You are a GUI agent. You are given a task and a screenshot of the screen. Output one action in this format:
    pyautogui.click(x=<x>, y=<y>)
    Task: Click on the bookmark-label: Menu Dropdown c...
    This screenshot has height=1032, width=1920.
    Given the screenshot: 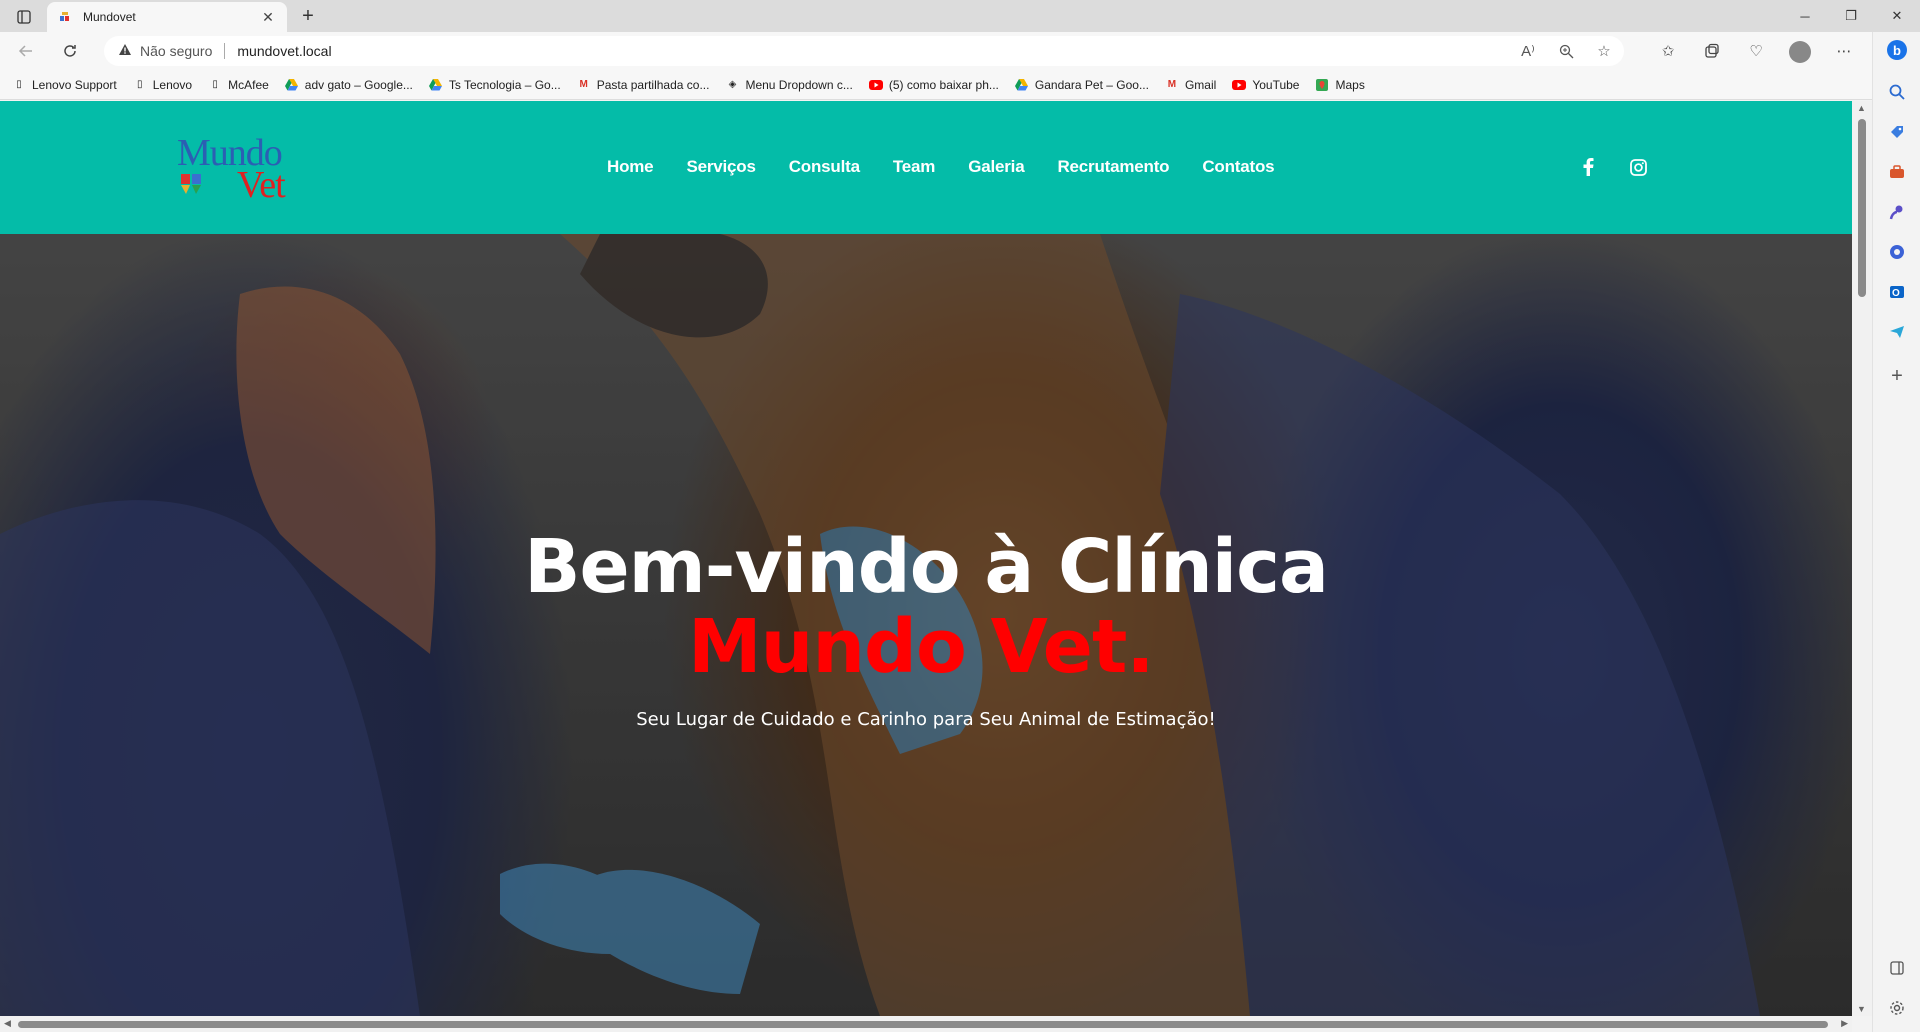 What is the action you would take?
    pyautogui.click(x=799, y=84)
    